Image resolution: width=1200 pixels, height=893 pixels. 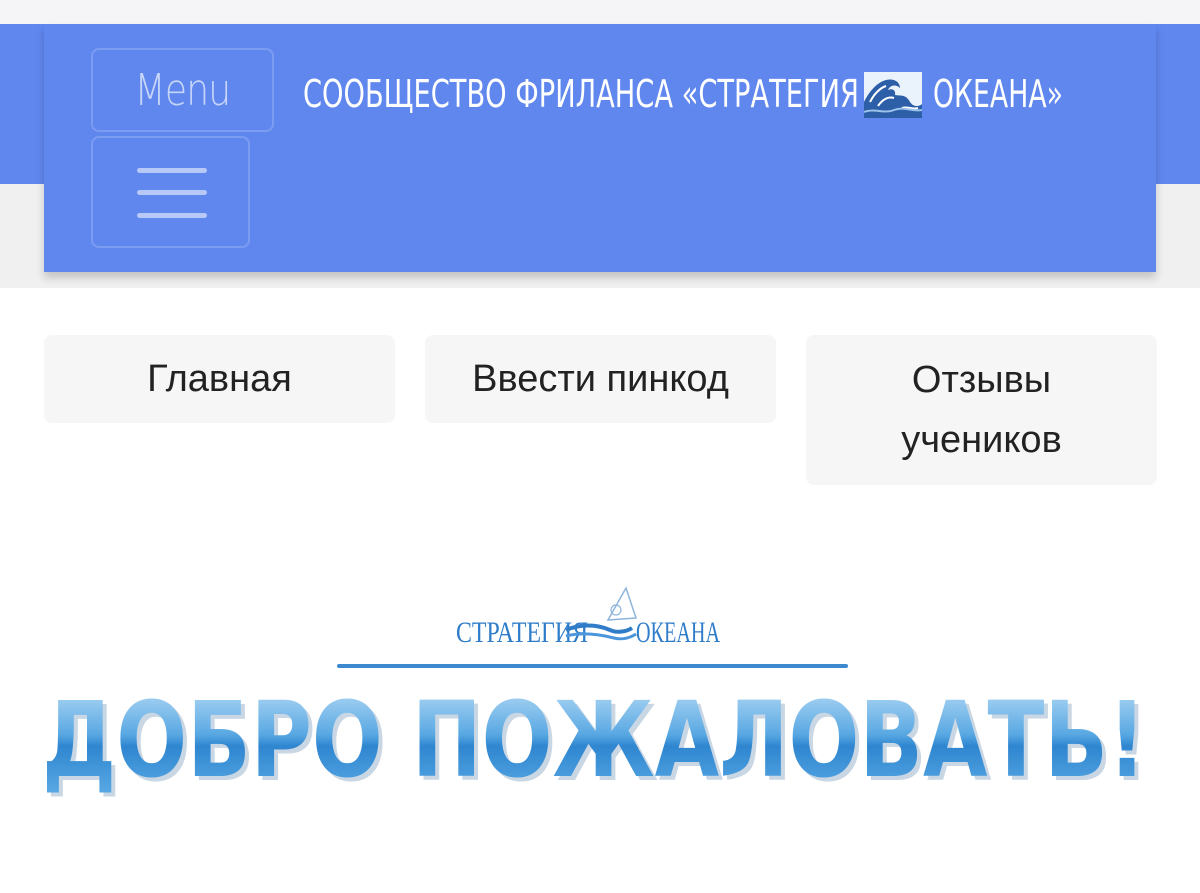 I want to click on menu-button-label: Menu, so click(x=183, y=90).